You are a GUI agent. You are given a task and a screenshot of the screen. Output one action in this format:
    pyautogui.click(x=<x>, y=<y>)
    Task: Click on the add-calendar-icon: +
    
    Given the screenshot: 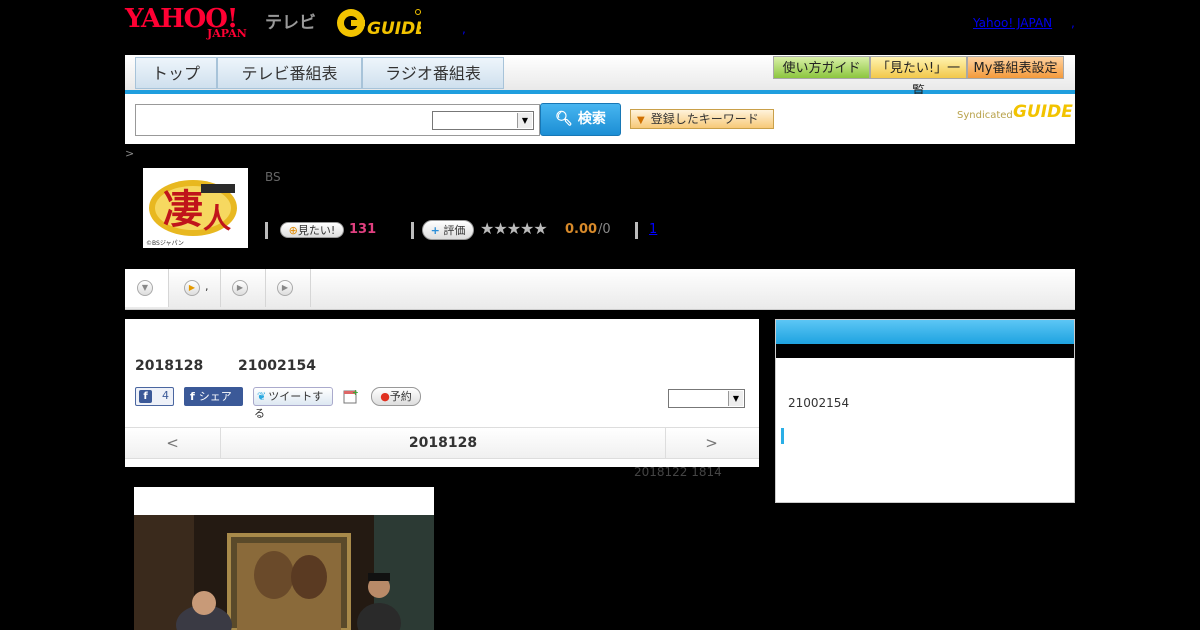 What is the action you would take?
    pyautogui.click(x=351, y=396)
    